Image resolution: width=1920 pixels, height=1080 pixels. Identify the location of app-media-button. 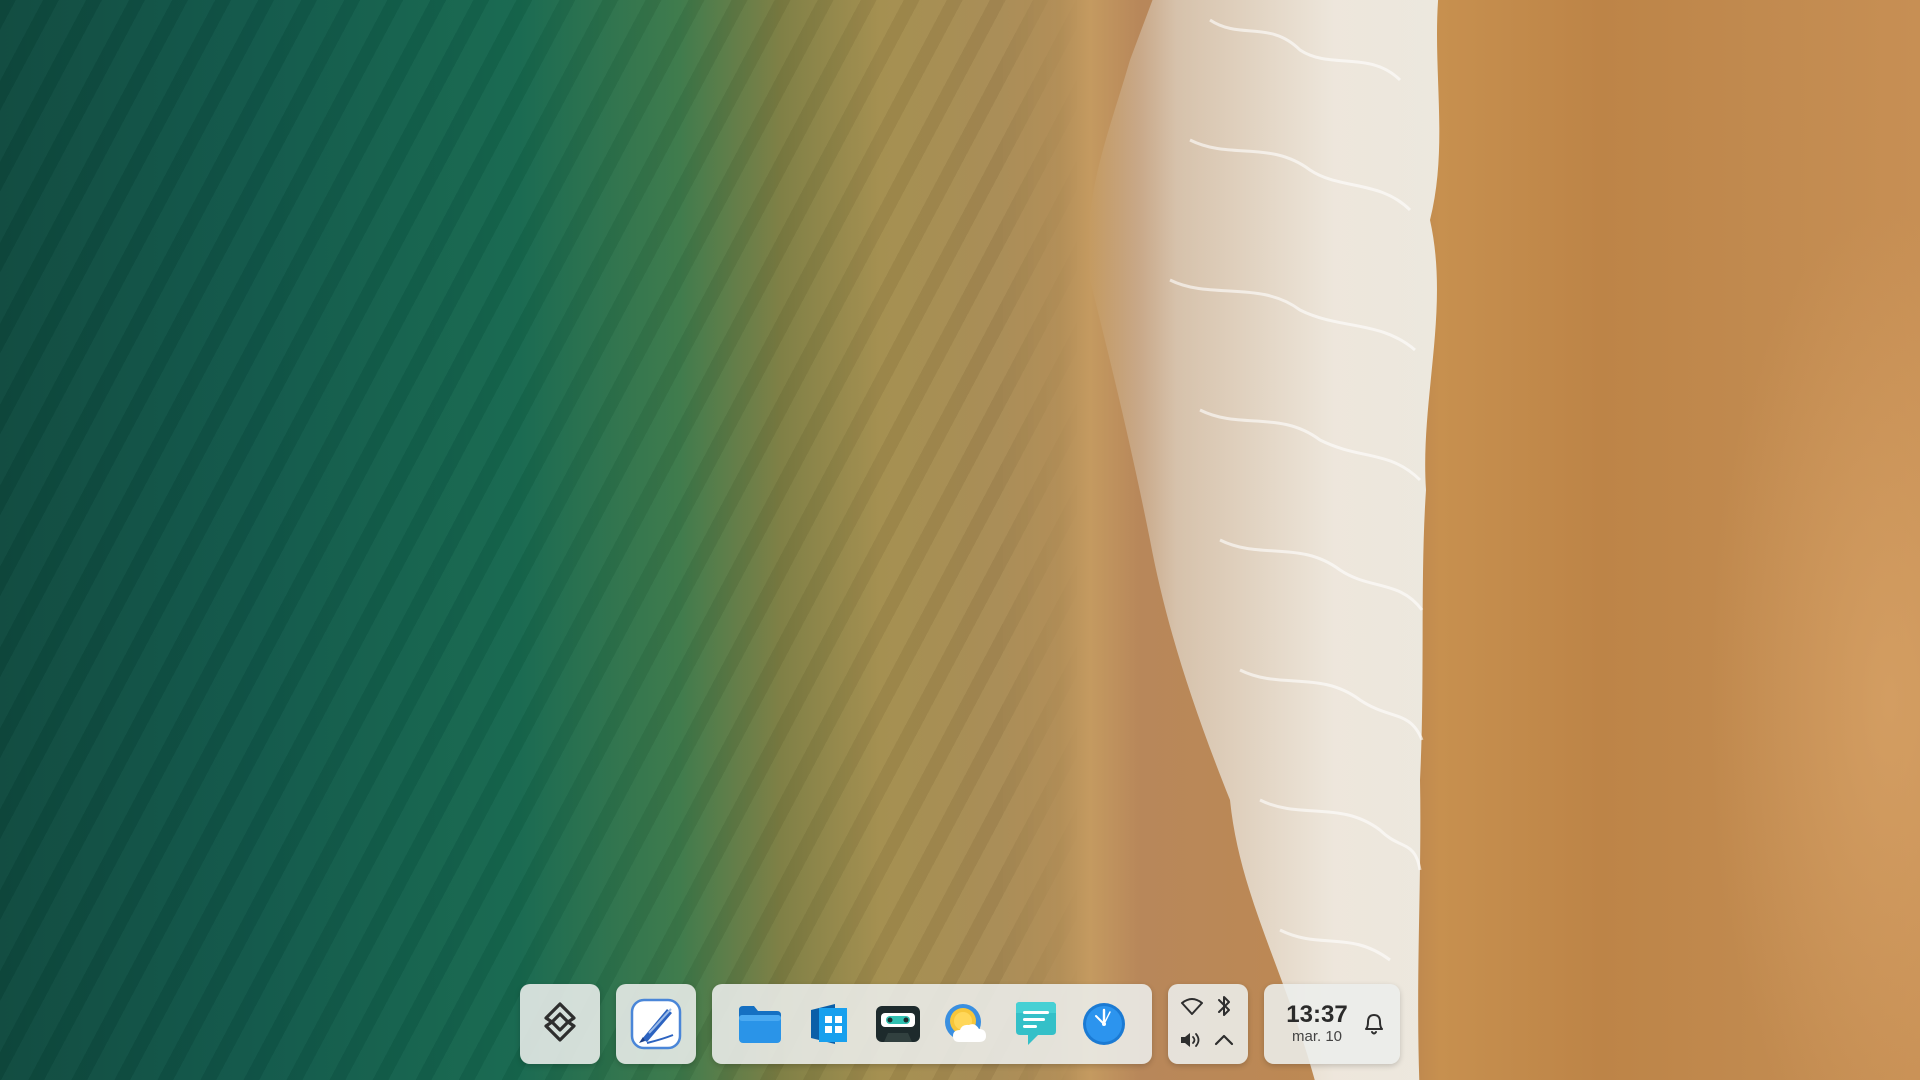
(898, 1024).